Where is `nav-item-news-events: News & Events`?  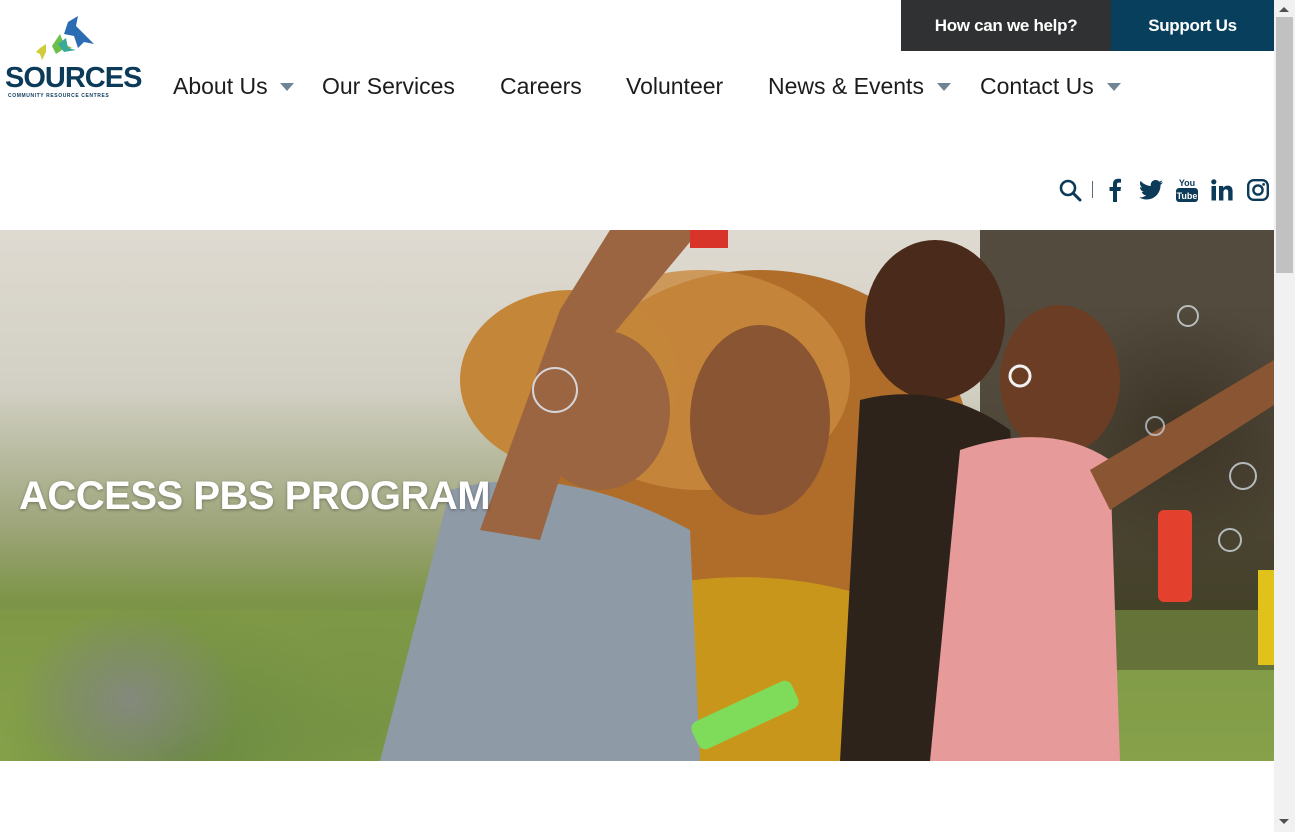
nav-item-news-events: News & Events is located at coordinates (846, 86).